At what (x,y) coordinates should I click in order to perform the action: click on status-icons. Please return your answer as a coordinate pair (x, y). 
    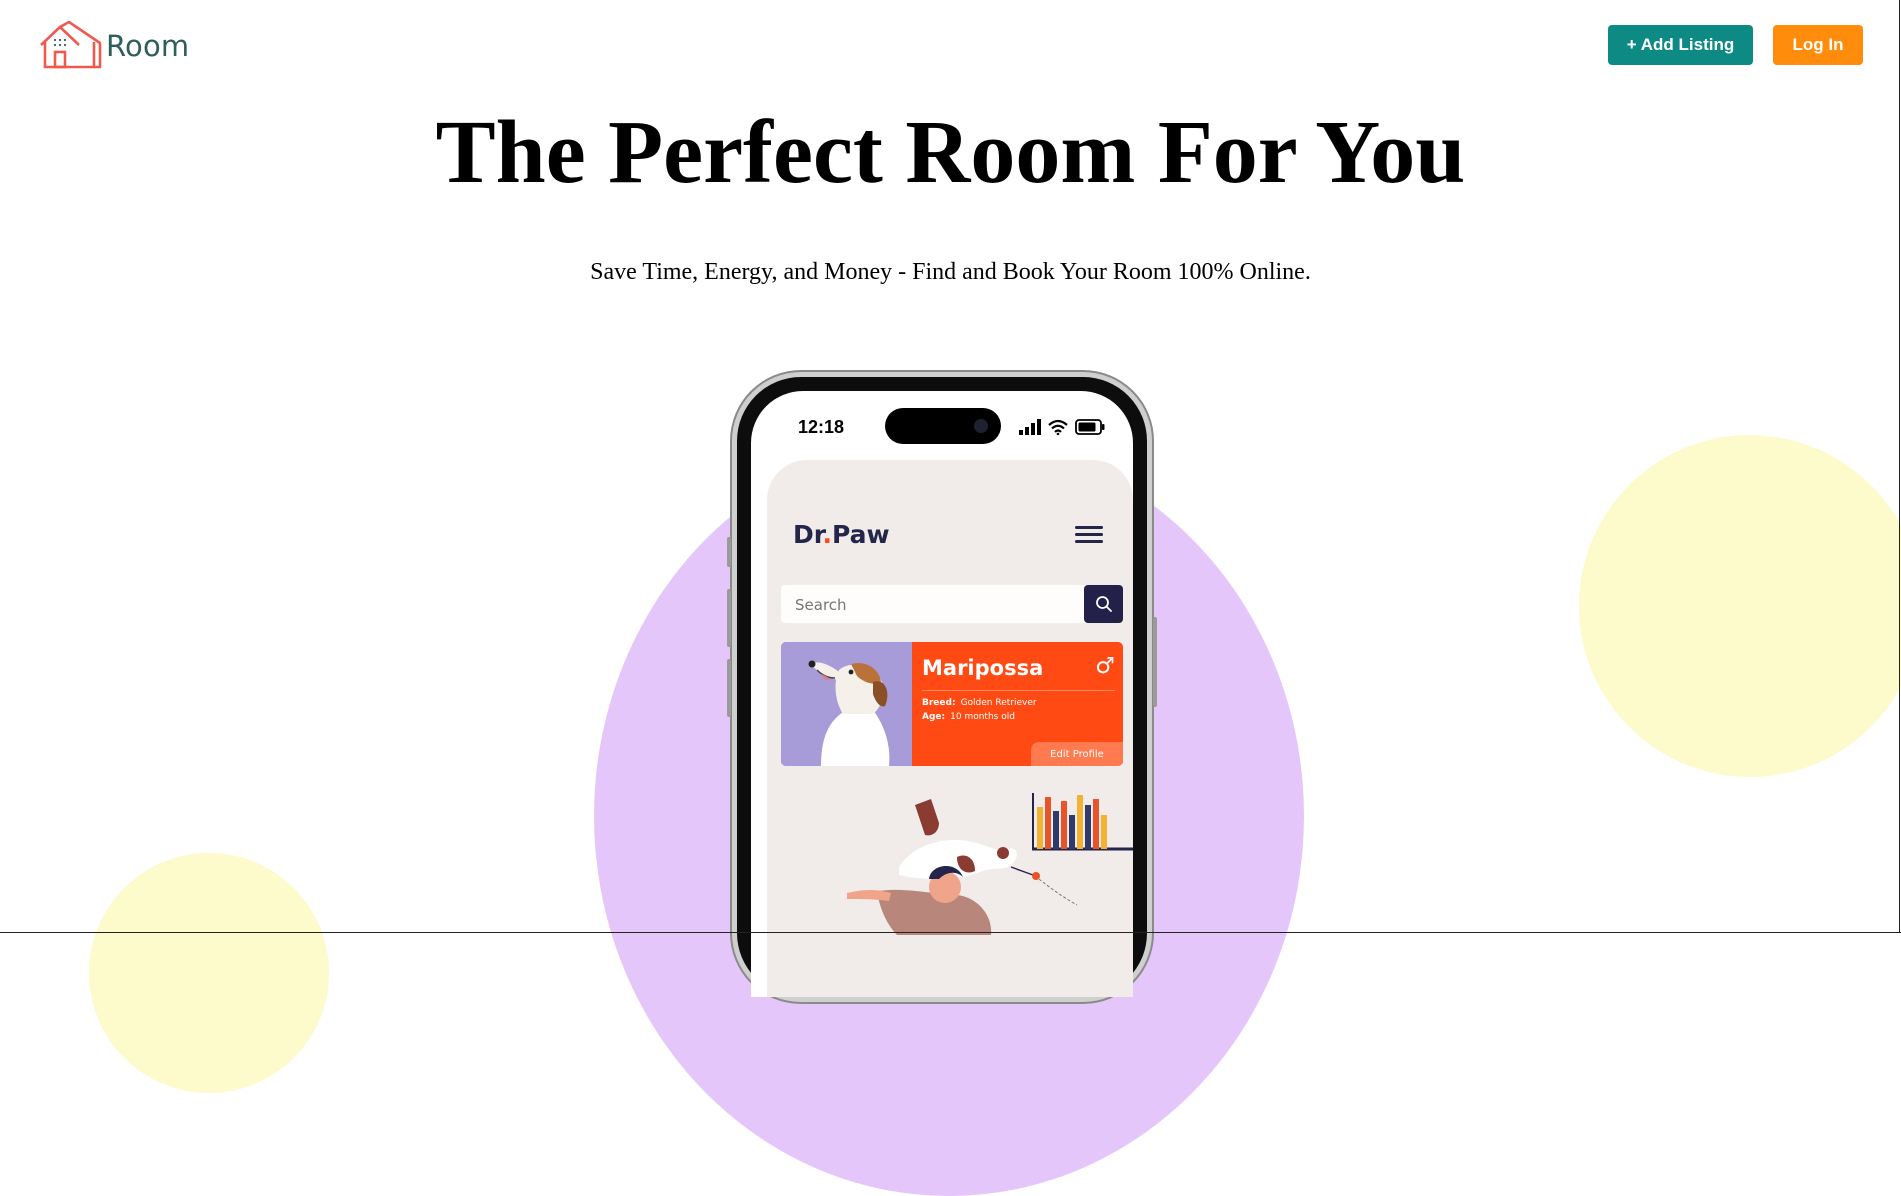
    Looking at the image, I should click on (1062, 427).